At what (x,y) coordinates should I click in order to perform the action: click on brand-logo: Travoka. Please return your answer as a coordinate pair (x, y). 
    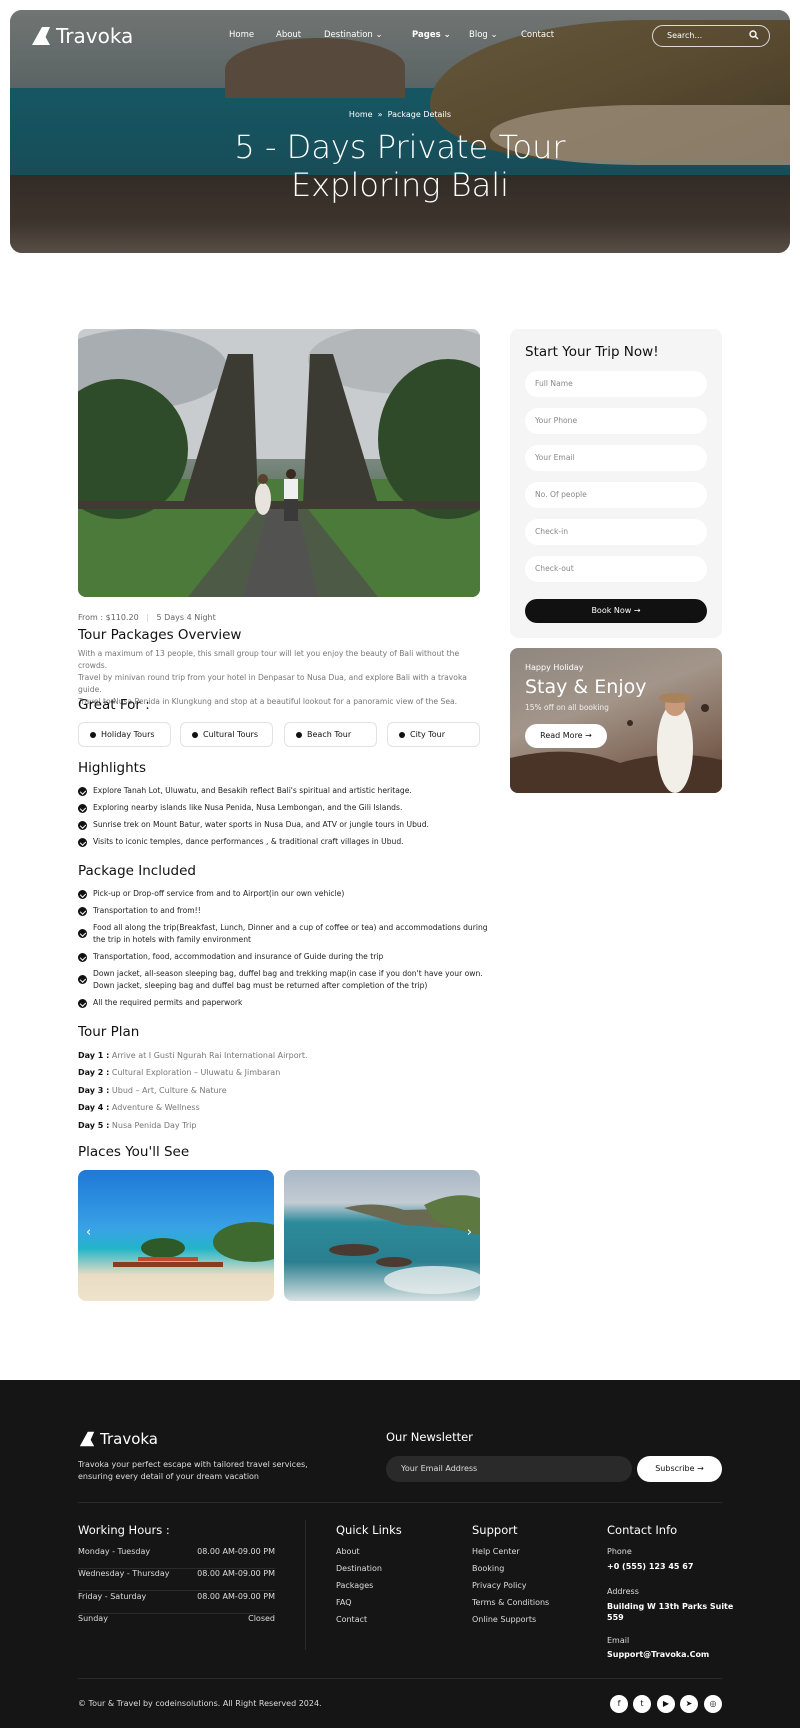
    Looking at the image, I should click on (81, 36).